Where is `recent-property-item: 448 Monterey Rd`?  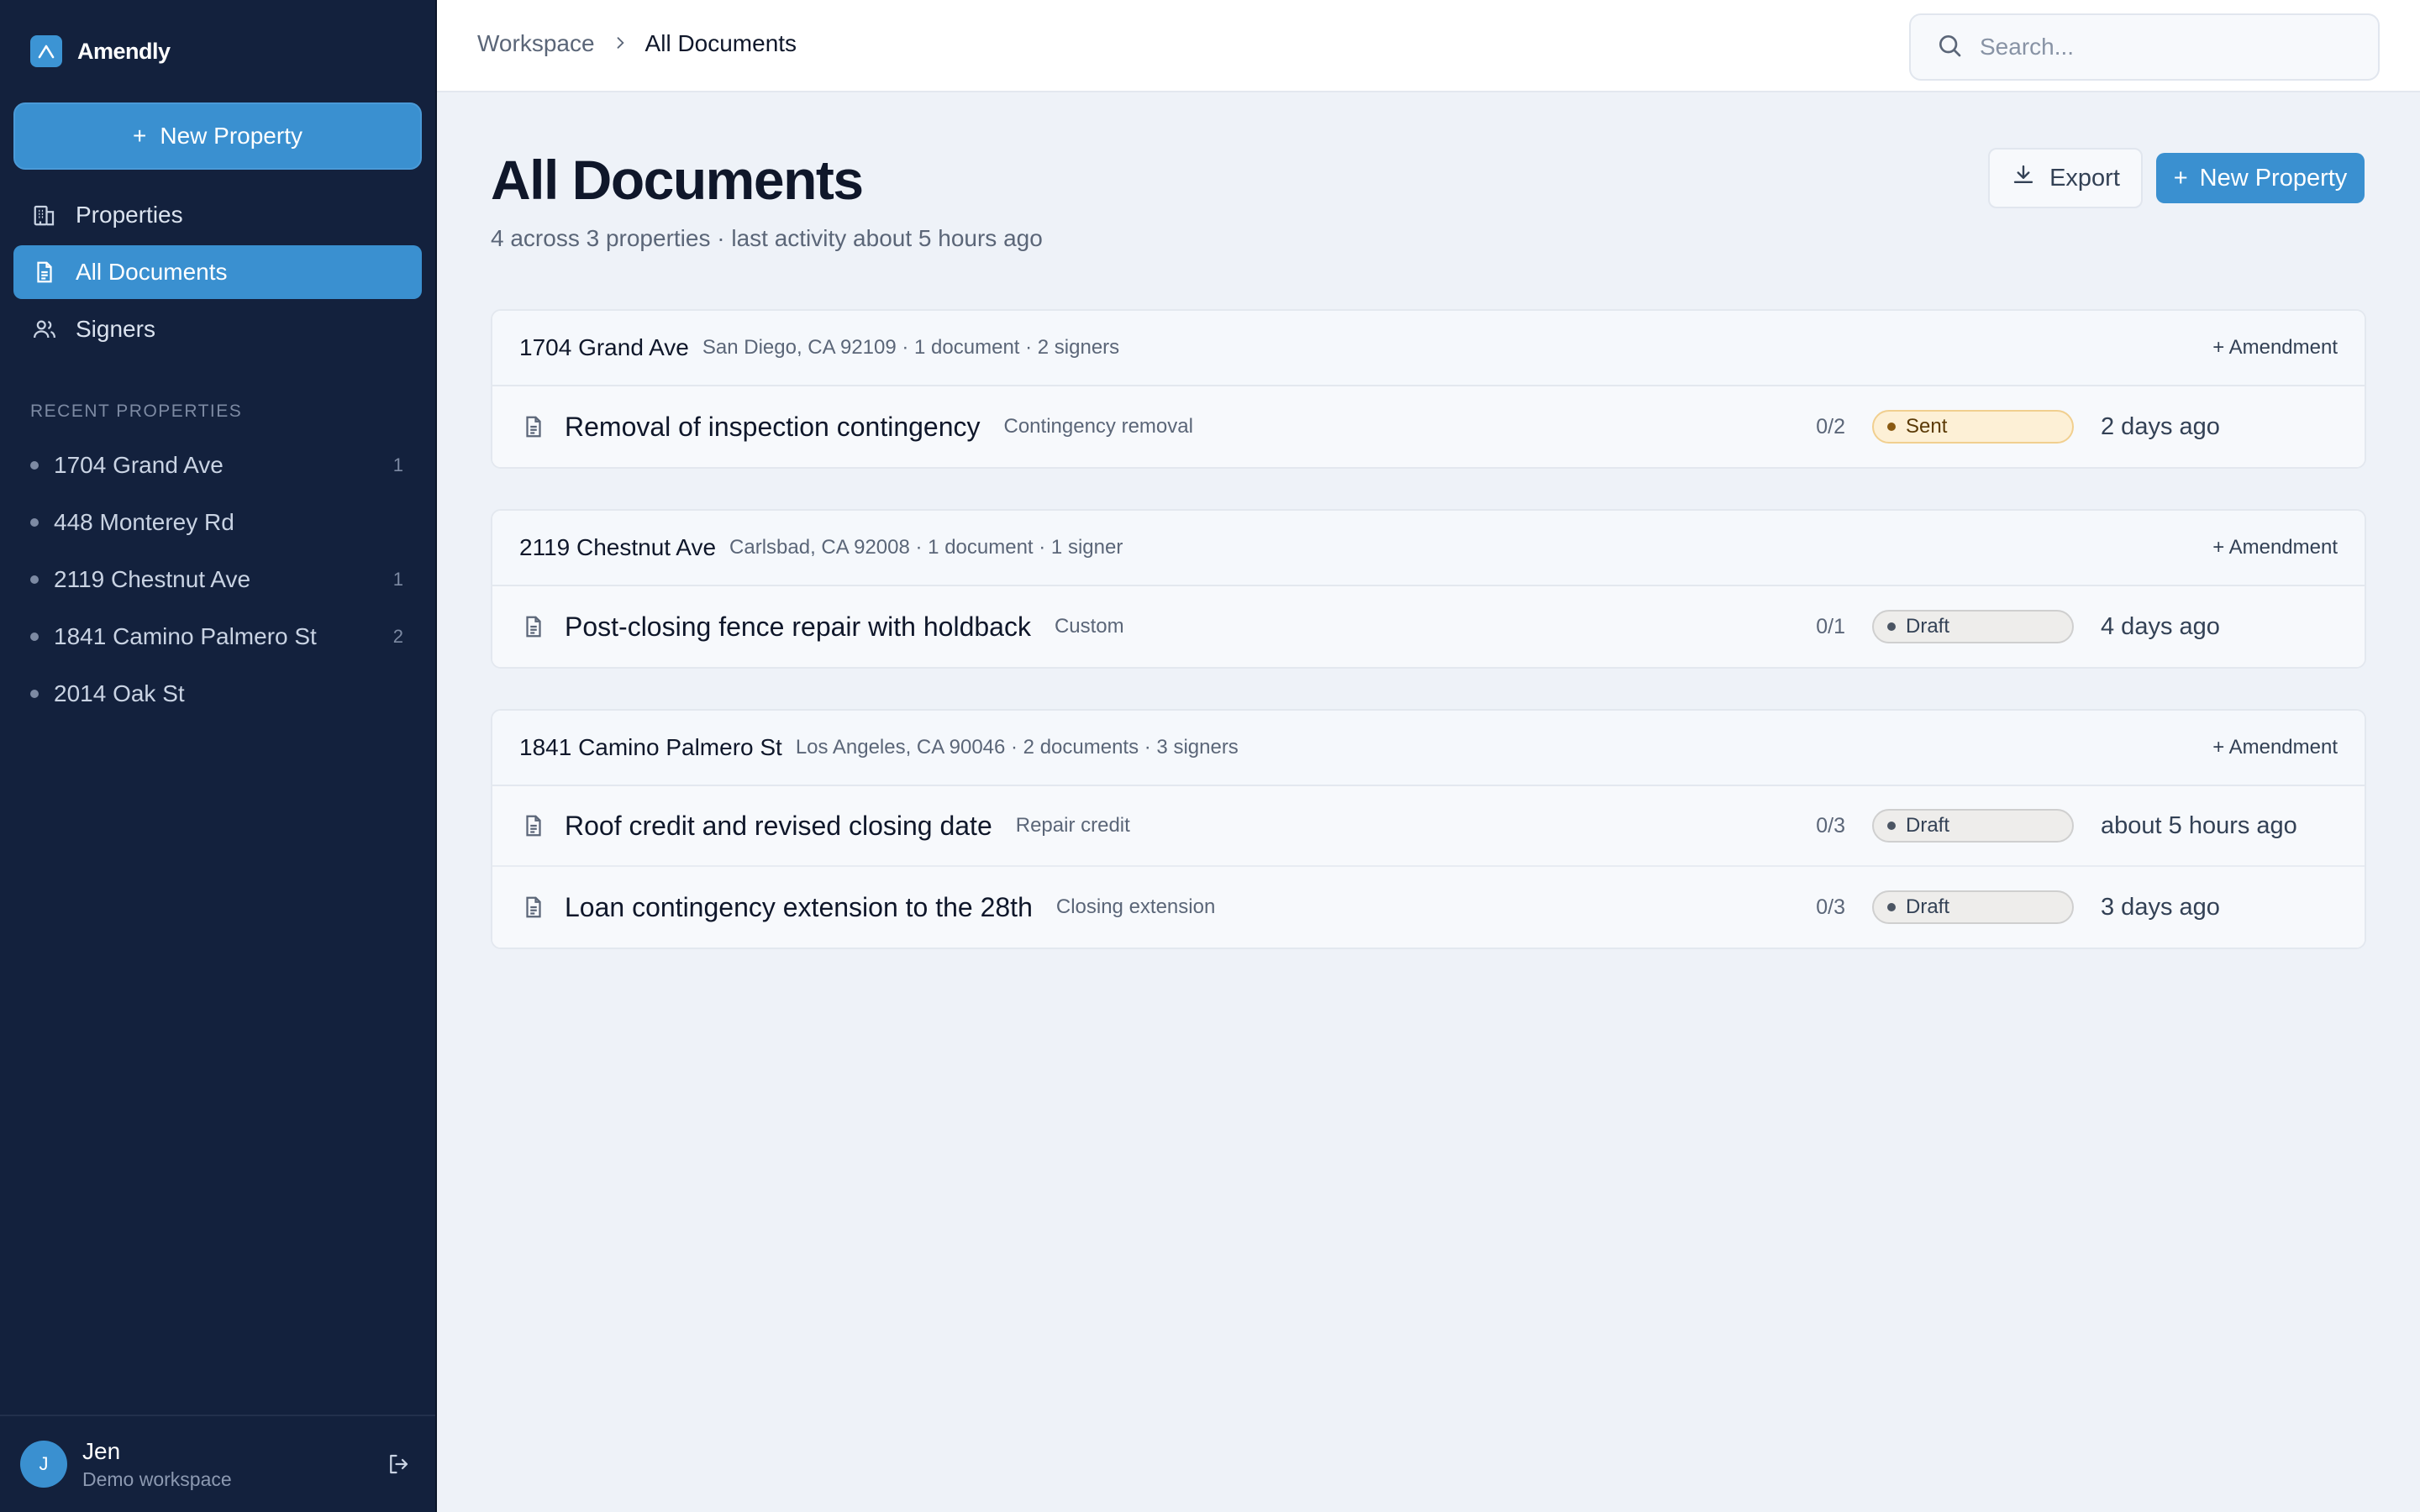 recent-property-item: 448 Monterey Rd is located at coordinates (218, 522).